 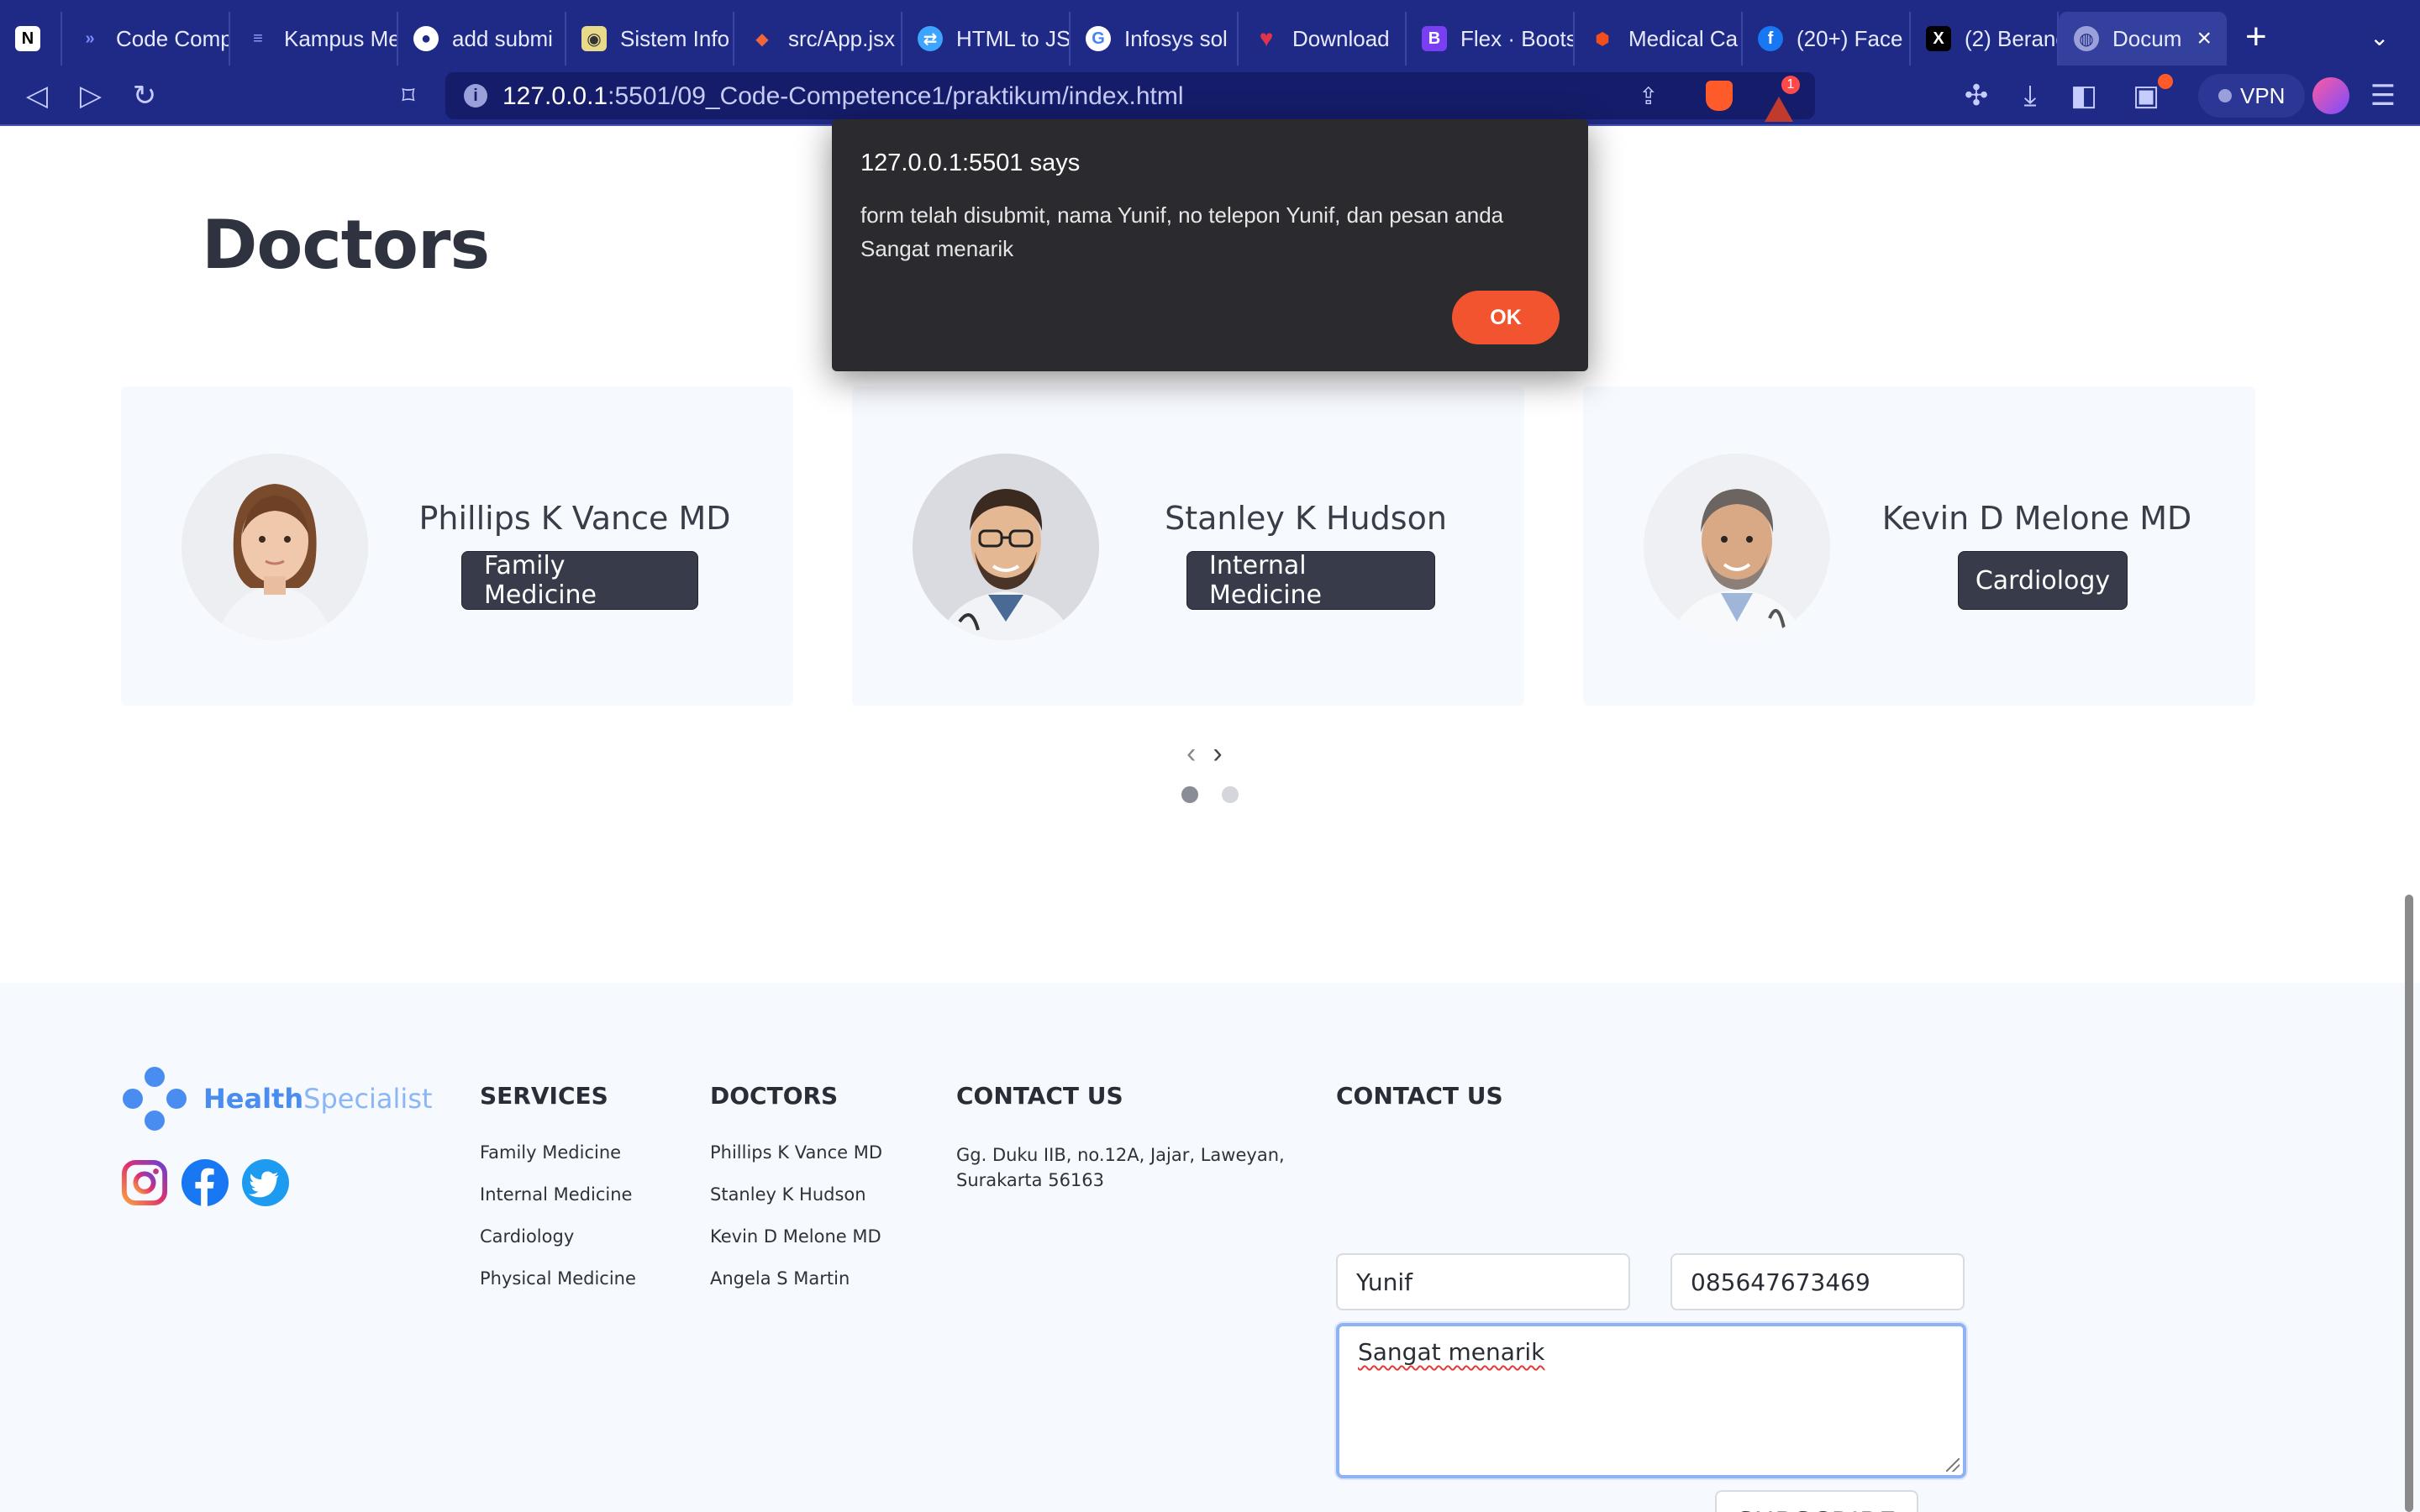 What do you see at coordinates (476, 96) in the screenshot?
I see `site-info-icon: i` at bounding box center [476, 96].